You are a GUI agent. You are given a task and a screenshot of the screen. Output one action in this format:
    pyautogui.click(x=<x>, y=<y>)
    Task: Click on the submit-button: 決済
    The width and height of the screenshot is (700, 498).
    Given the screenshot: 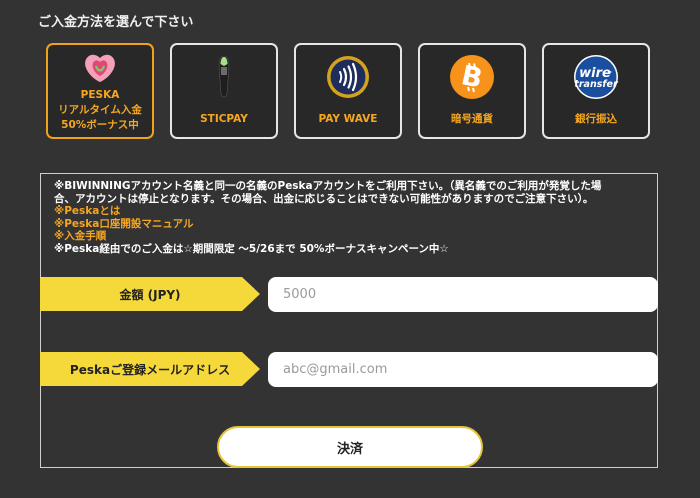 What is the action you would take?
    pyautogui.click(x=350, y=447)
    